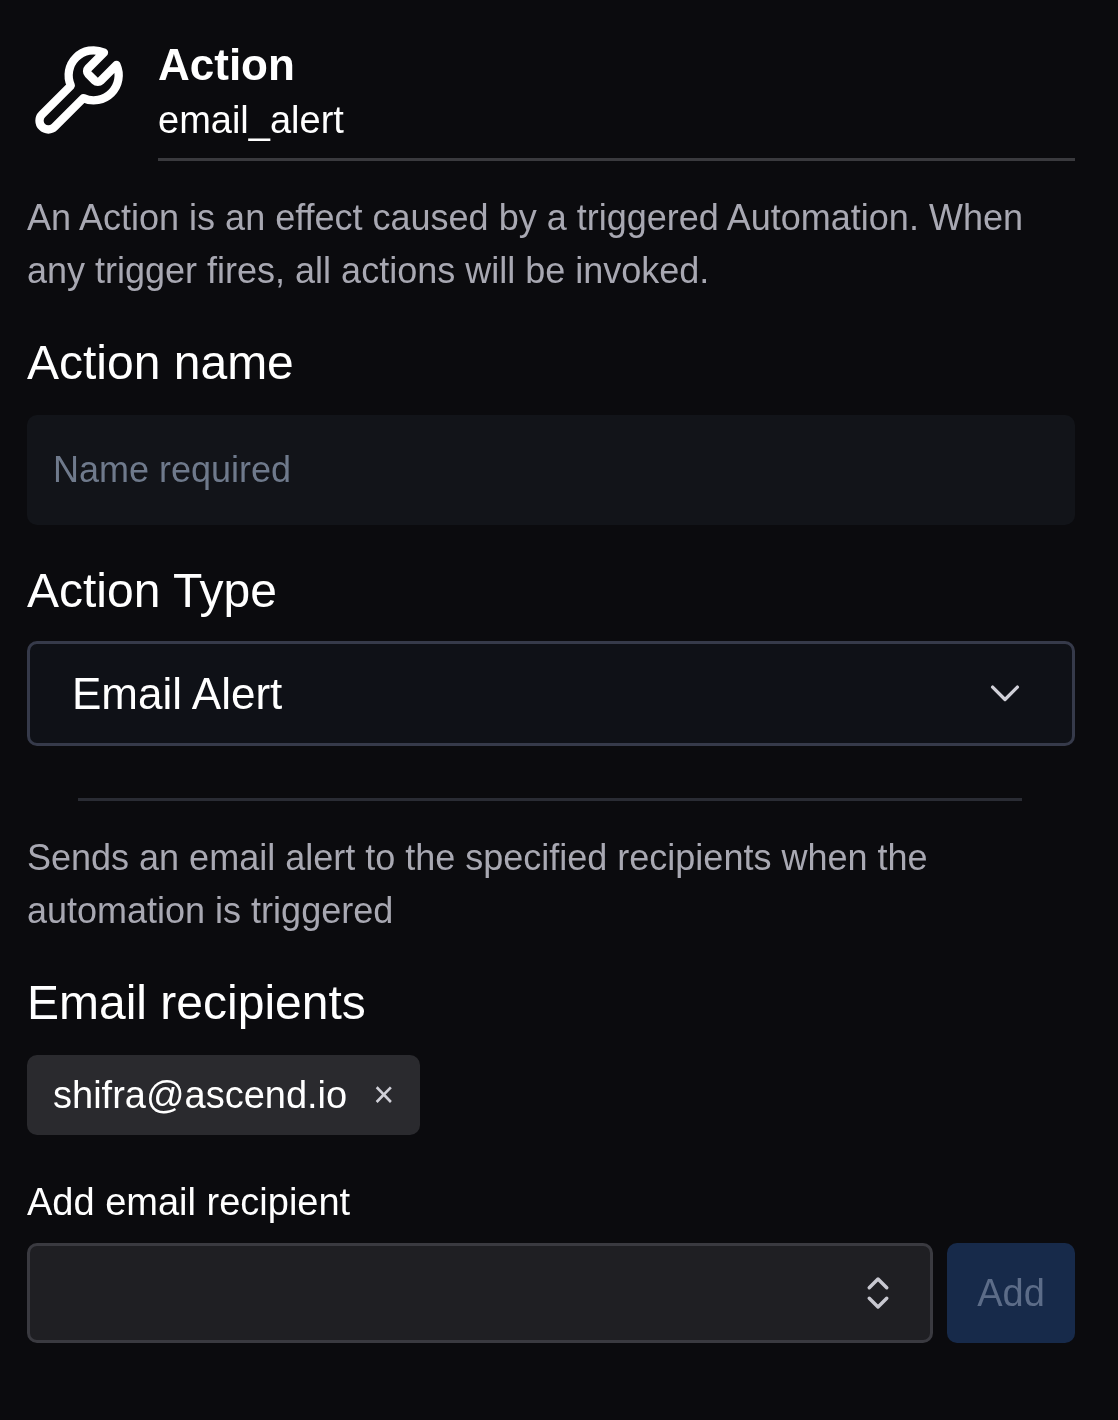  Describe the element at coordinates (200, 1095) in the screenshot. I see `recipient-email: shifra@ascend.io` at that location.